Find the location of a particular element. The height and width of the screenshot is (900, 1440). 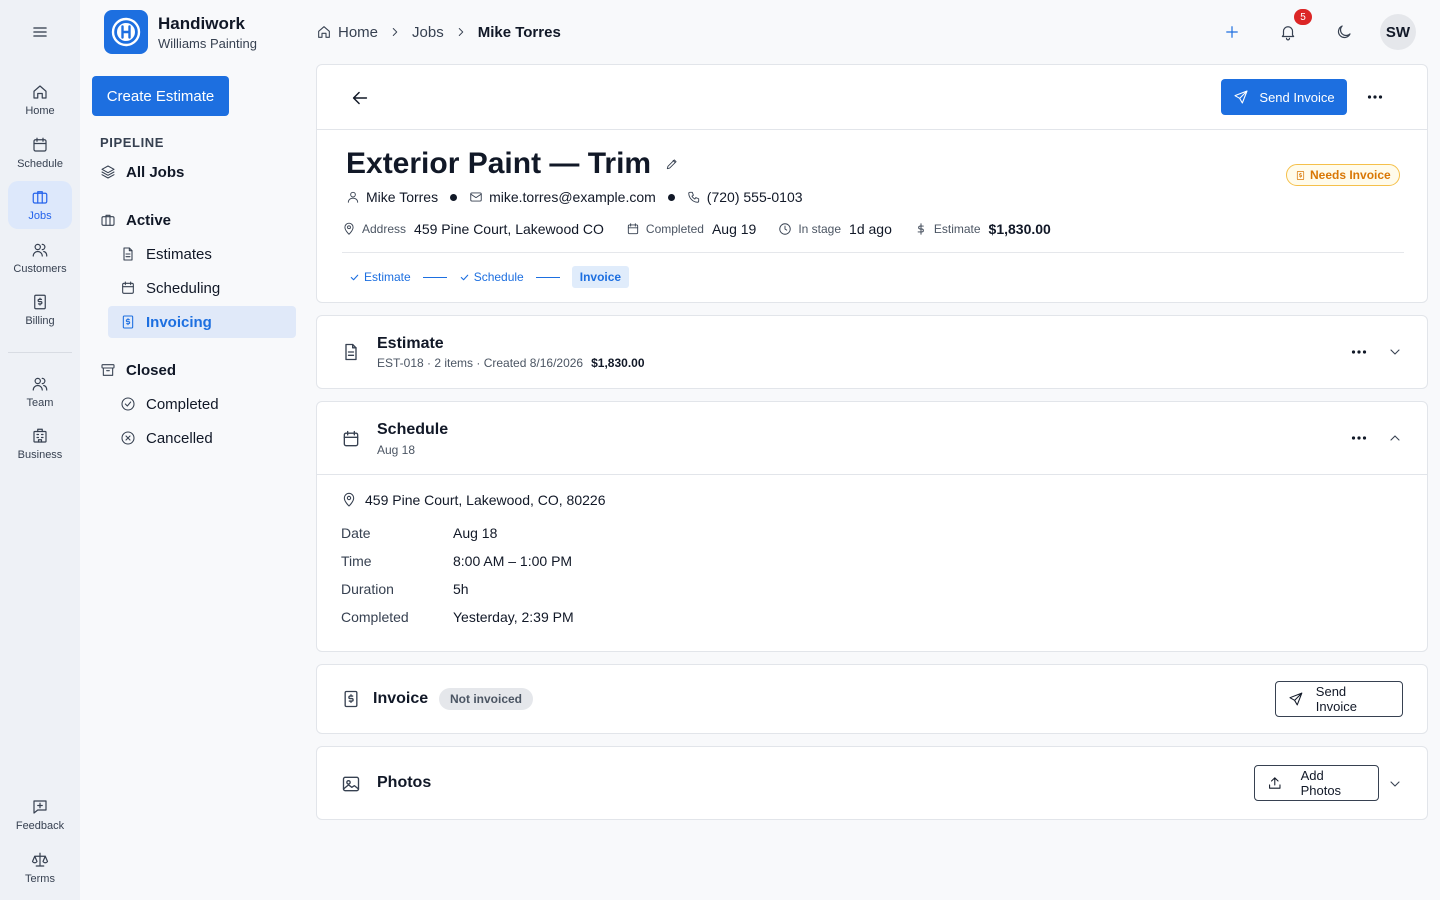

estimate-more-button is located at coordinates (1359, 352).